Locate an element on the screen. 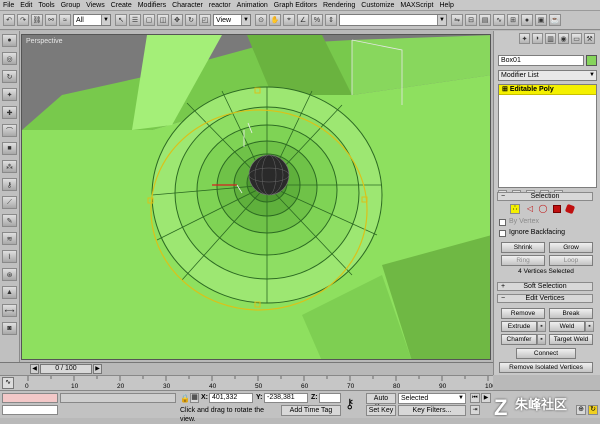 The image size is (600, 424). select-rotate-icon: ↻ is located at coordinates (191, 20).